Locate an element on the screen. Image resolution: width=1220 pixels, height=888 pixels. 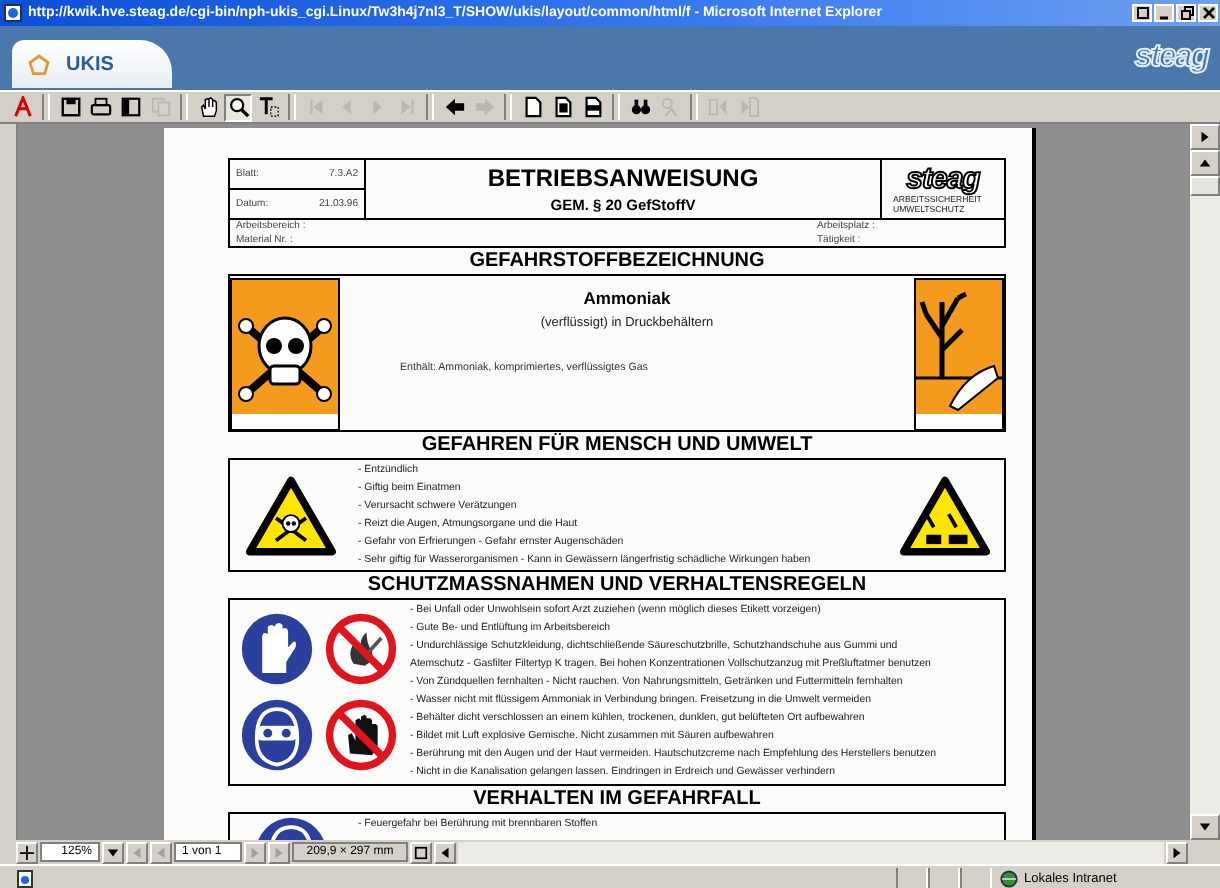
save-button is located at coordinates (70, 107).